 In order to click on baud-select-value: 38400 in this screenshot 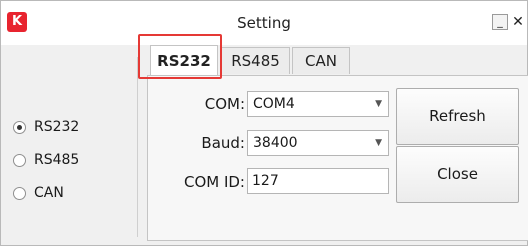, I will do `click(275, 143)`.